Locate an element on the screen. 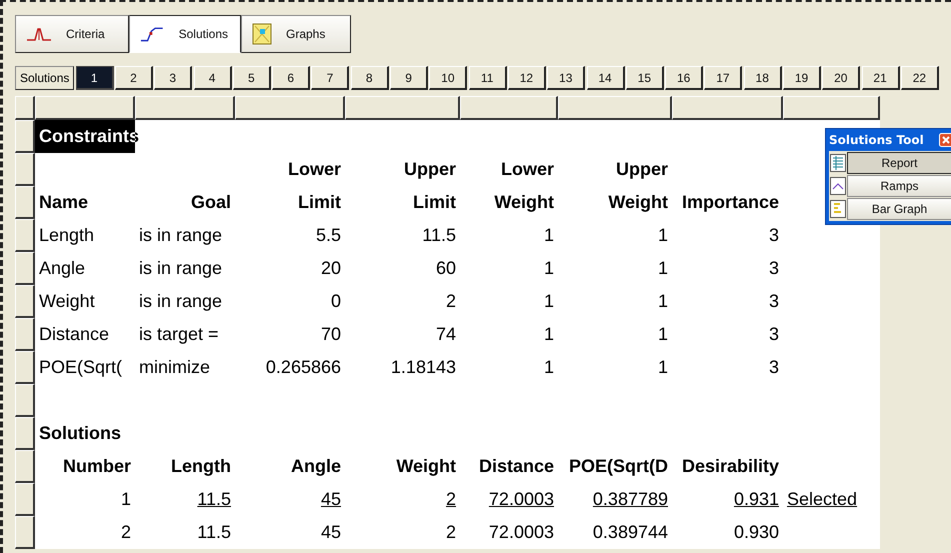  table-cell: 70 is located at coordinates (330, 334).